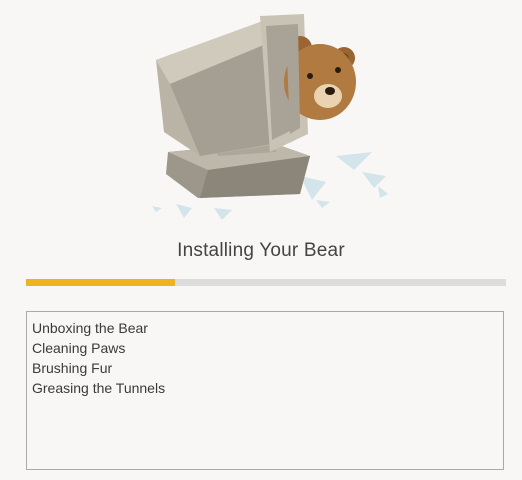 This screenshot has height=480, width=522. I want to click on progress-bar-fill, so click(100, 282).